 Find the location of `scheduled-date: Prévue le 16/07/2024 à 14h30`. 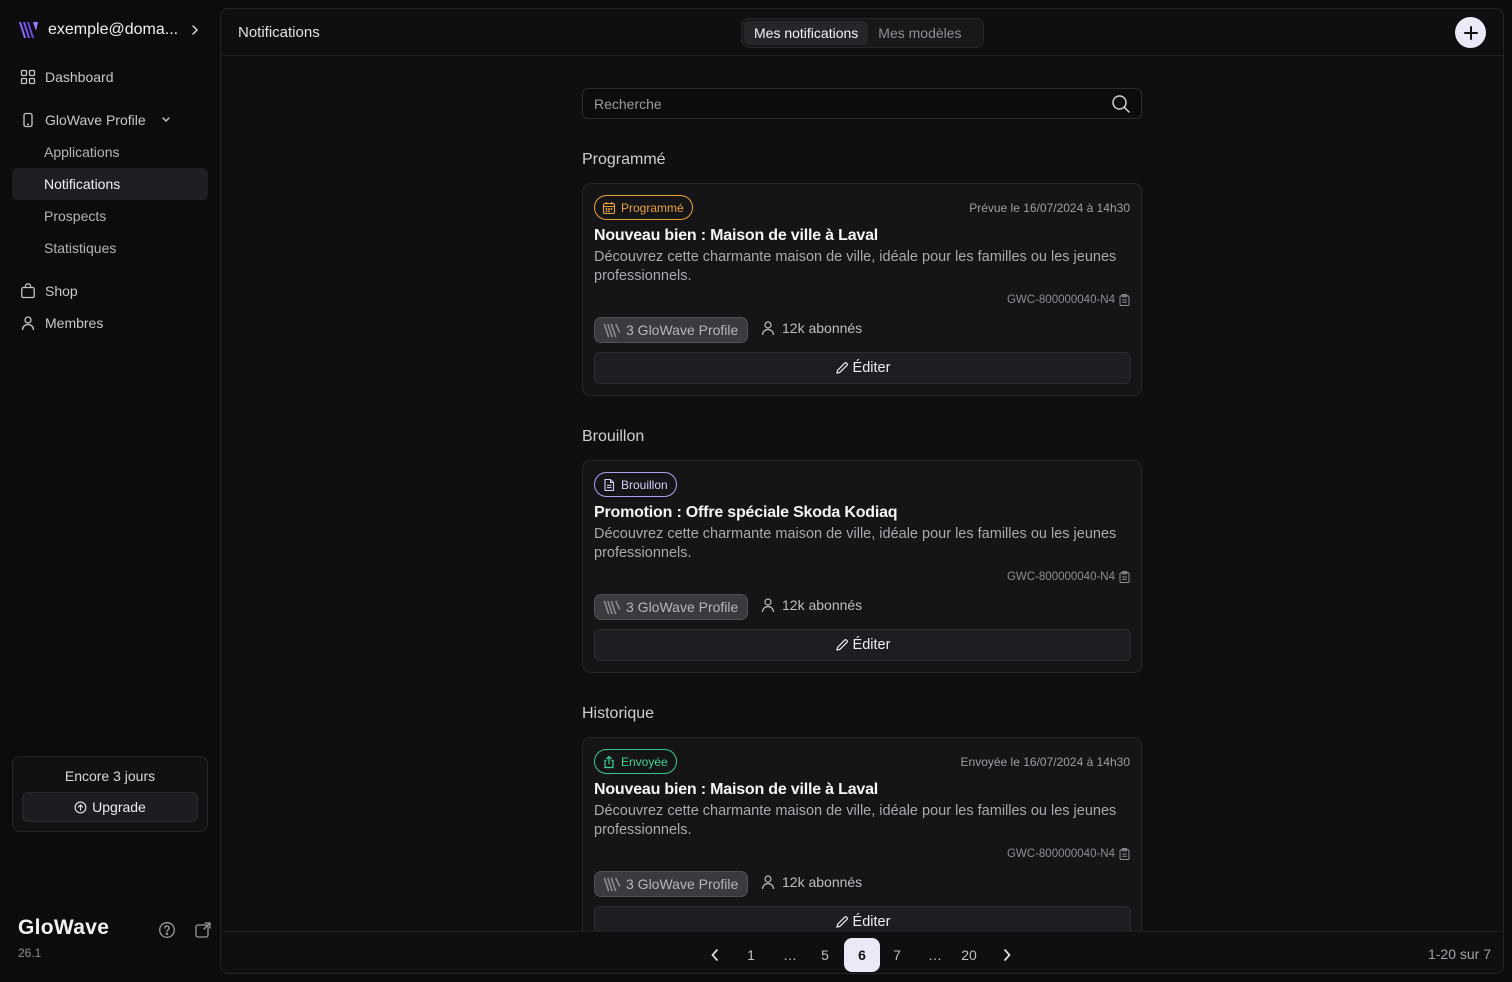

scheduled-date: Prévue le 16/07/2024 à 14h30 is located at coordinates (1049, 208).